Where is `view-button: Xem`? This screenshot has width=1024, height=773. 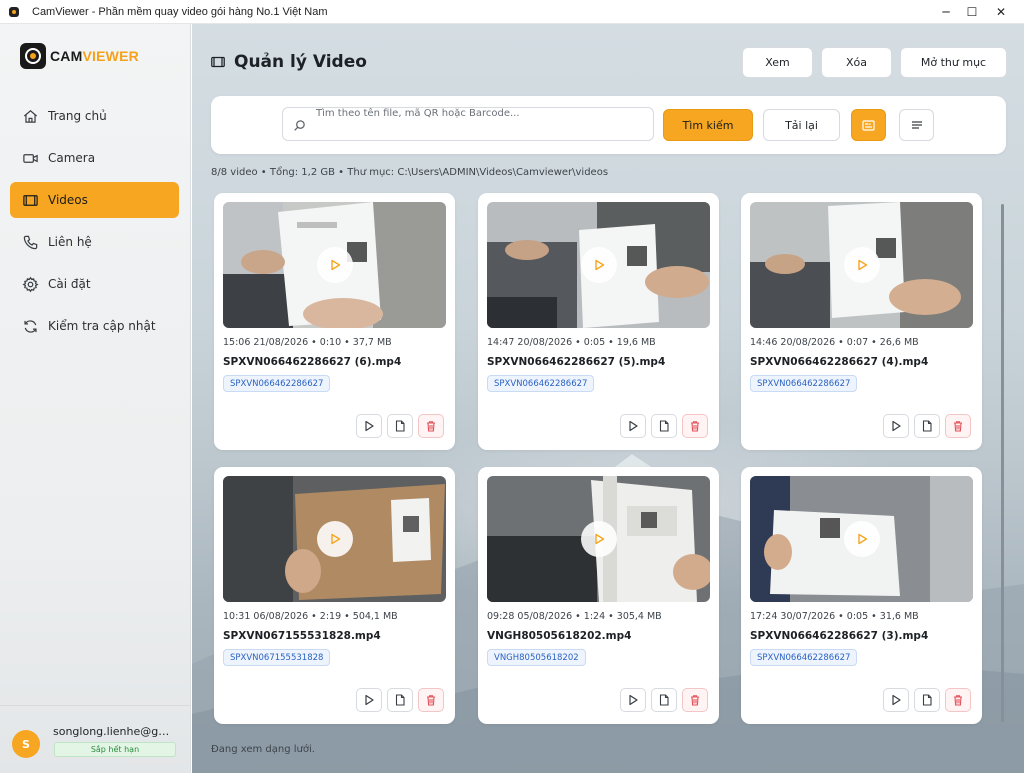
view-button: Xem is located at coordinates (777, 62).